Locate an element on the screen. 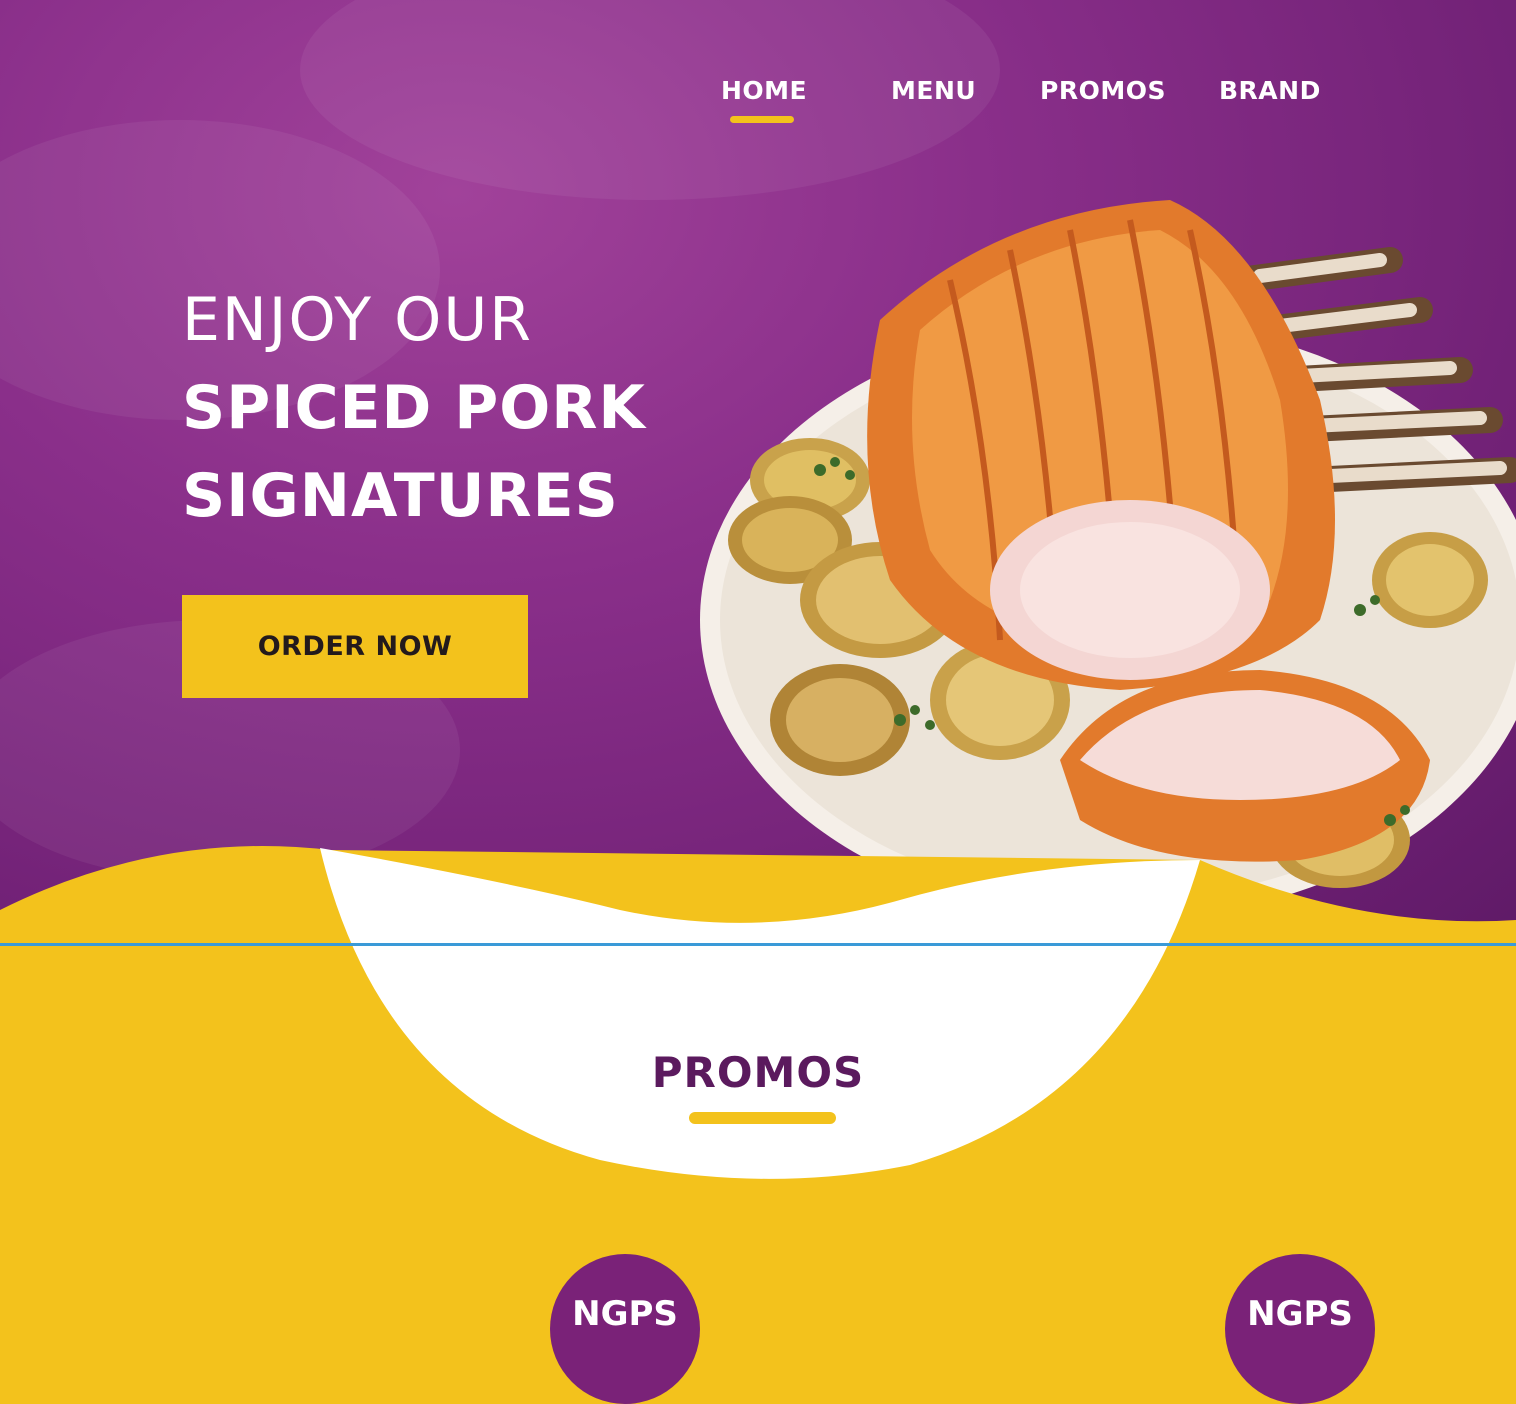  nav-active-indicator is located at coordinates (762, 119).